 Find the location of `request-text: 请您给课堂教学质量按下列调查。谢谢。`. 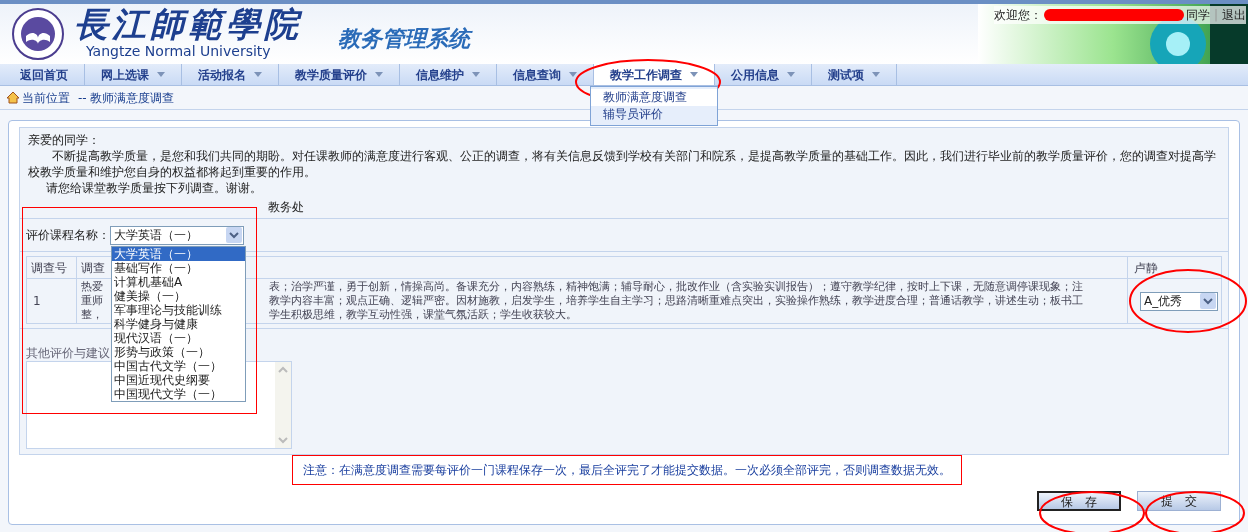

request-text: 请您给课堂教学质量按下列调查。谢谢。 is located at coordinates (154, 188).